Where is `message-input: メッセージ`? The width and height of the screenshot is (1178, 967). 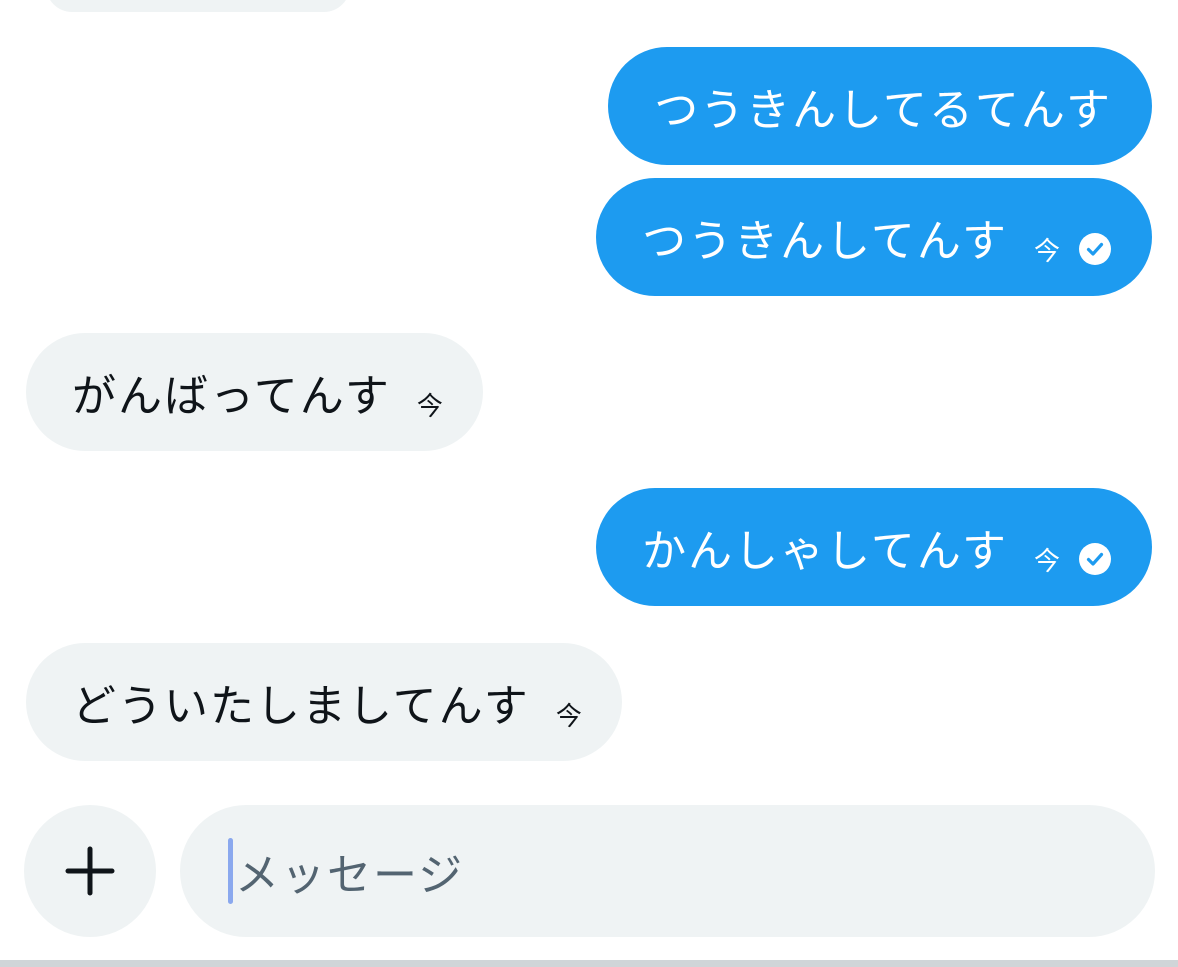
message-input: メッセージ is located at coordinates (667, 871).